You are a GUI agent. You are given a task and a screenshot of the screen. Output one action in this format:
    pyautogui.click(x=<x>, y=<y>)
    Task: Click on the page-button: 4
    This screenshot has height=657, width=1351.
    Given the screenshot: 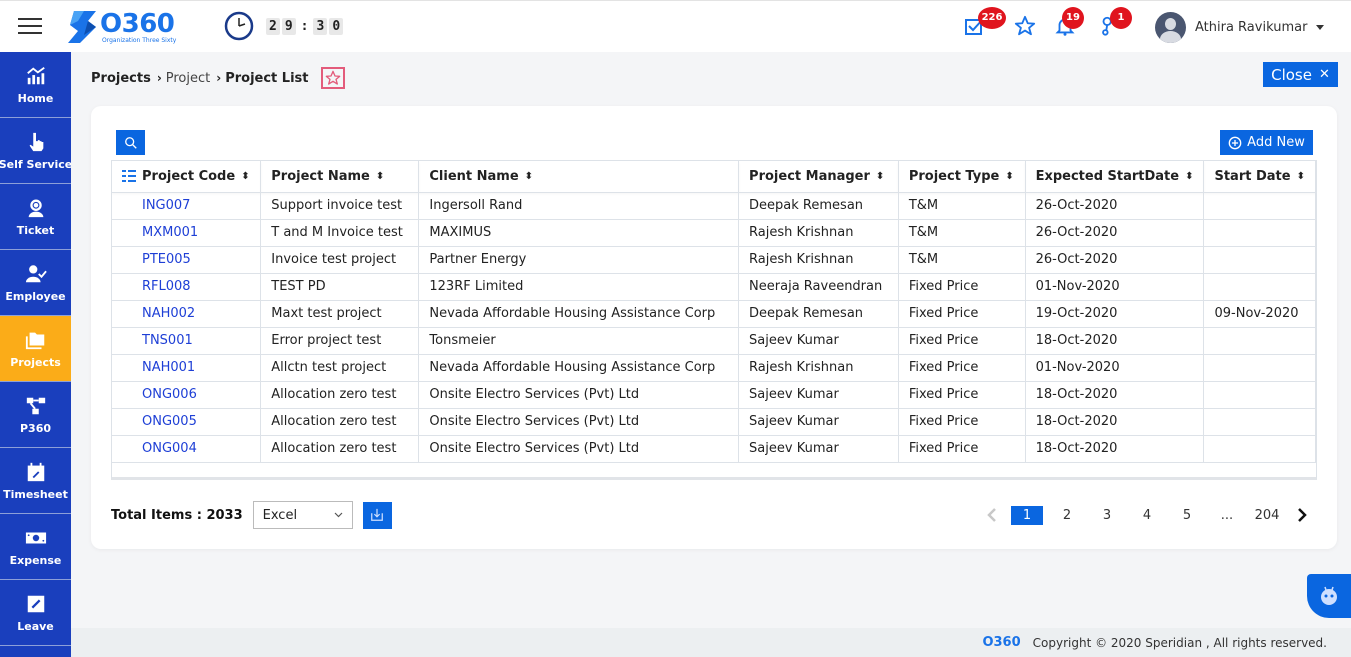 What is the action you would take?
    pyautogui.click(x=1147, y=515)
    